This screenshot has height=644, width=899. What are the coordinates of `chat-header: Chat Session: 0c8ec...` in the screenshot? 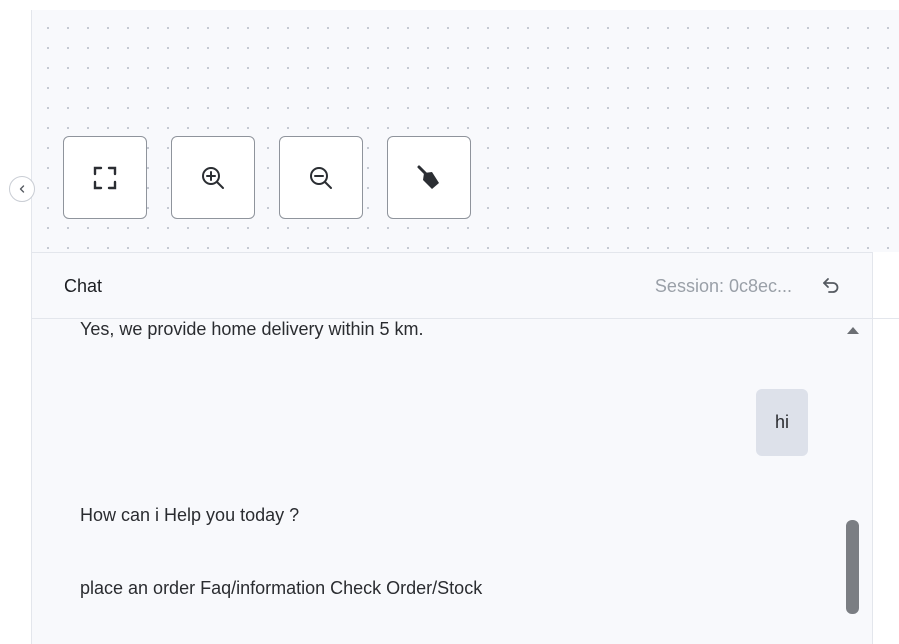 It's located at (452, 286).